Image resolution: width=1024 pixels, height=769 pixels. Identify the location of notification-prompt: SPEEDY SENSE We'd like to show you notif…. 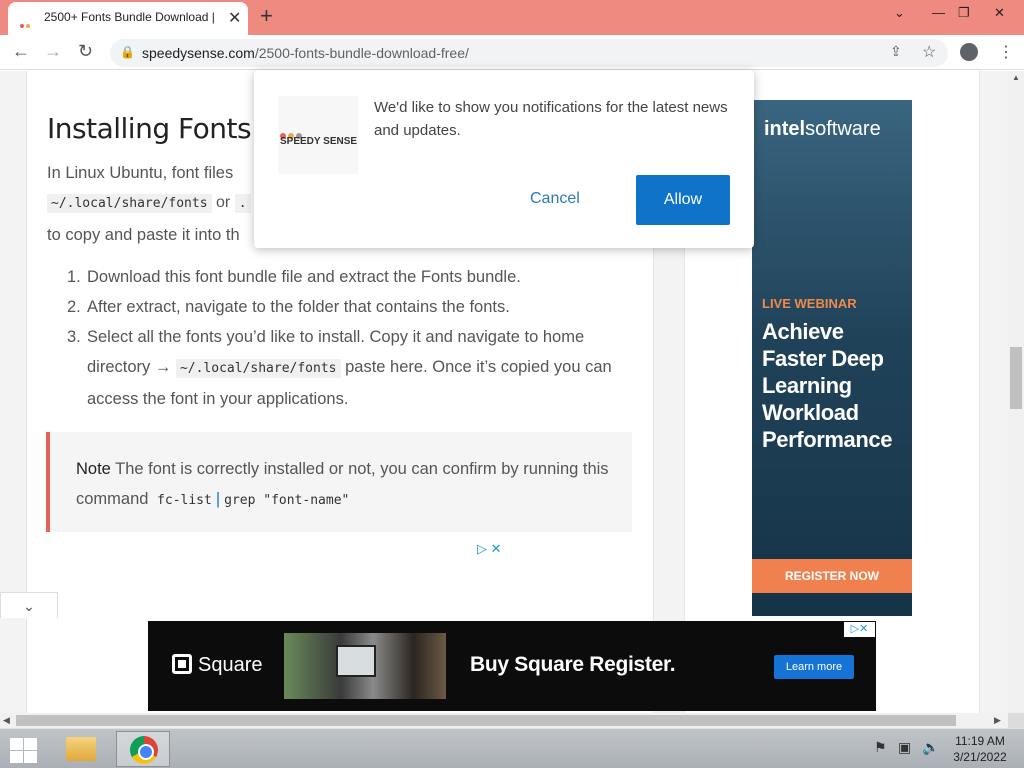
(504, 159).